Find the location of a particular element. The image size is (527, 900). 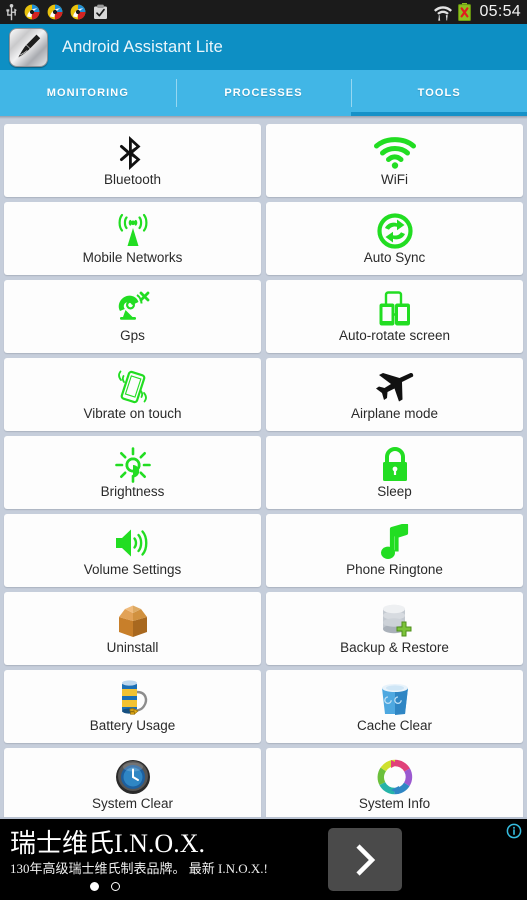

tool-label: Auto-rotate screen is located at coordinates (394, 336).